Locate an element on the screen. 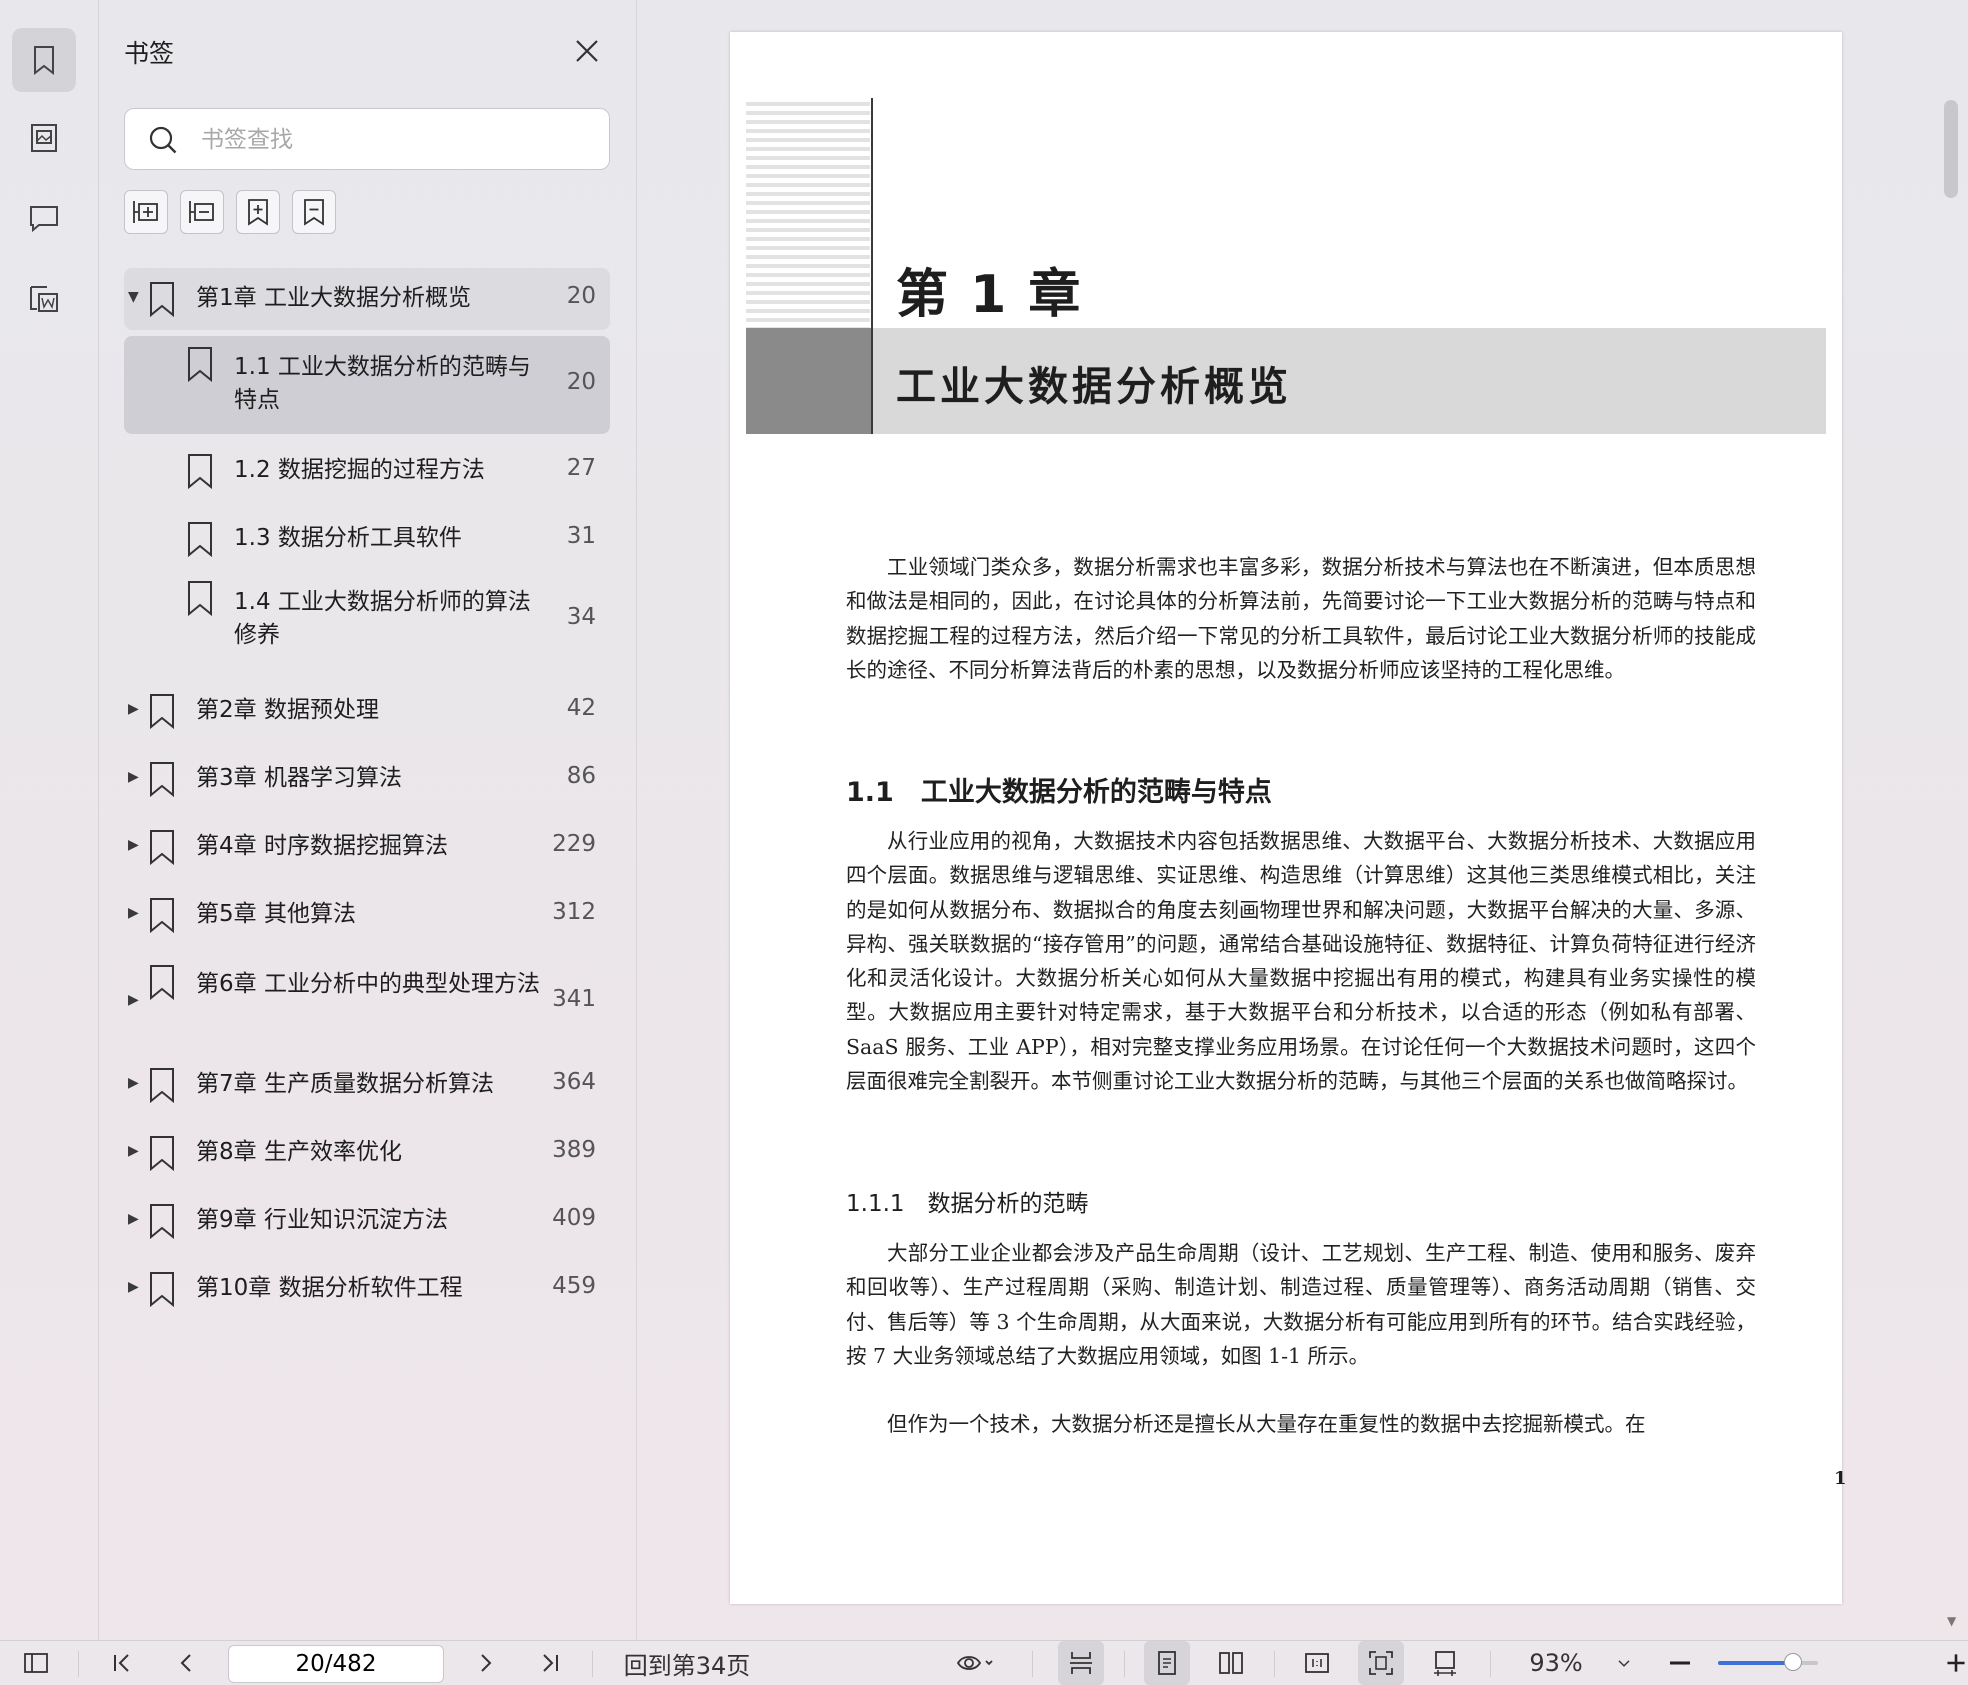 This screenshot has width=1968, height=1685. actual-size-button is located at coordinates (1317, 1663).